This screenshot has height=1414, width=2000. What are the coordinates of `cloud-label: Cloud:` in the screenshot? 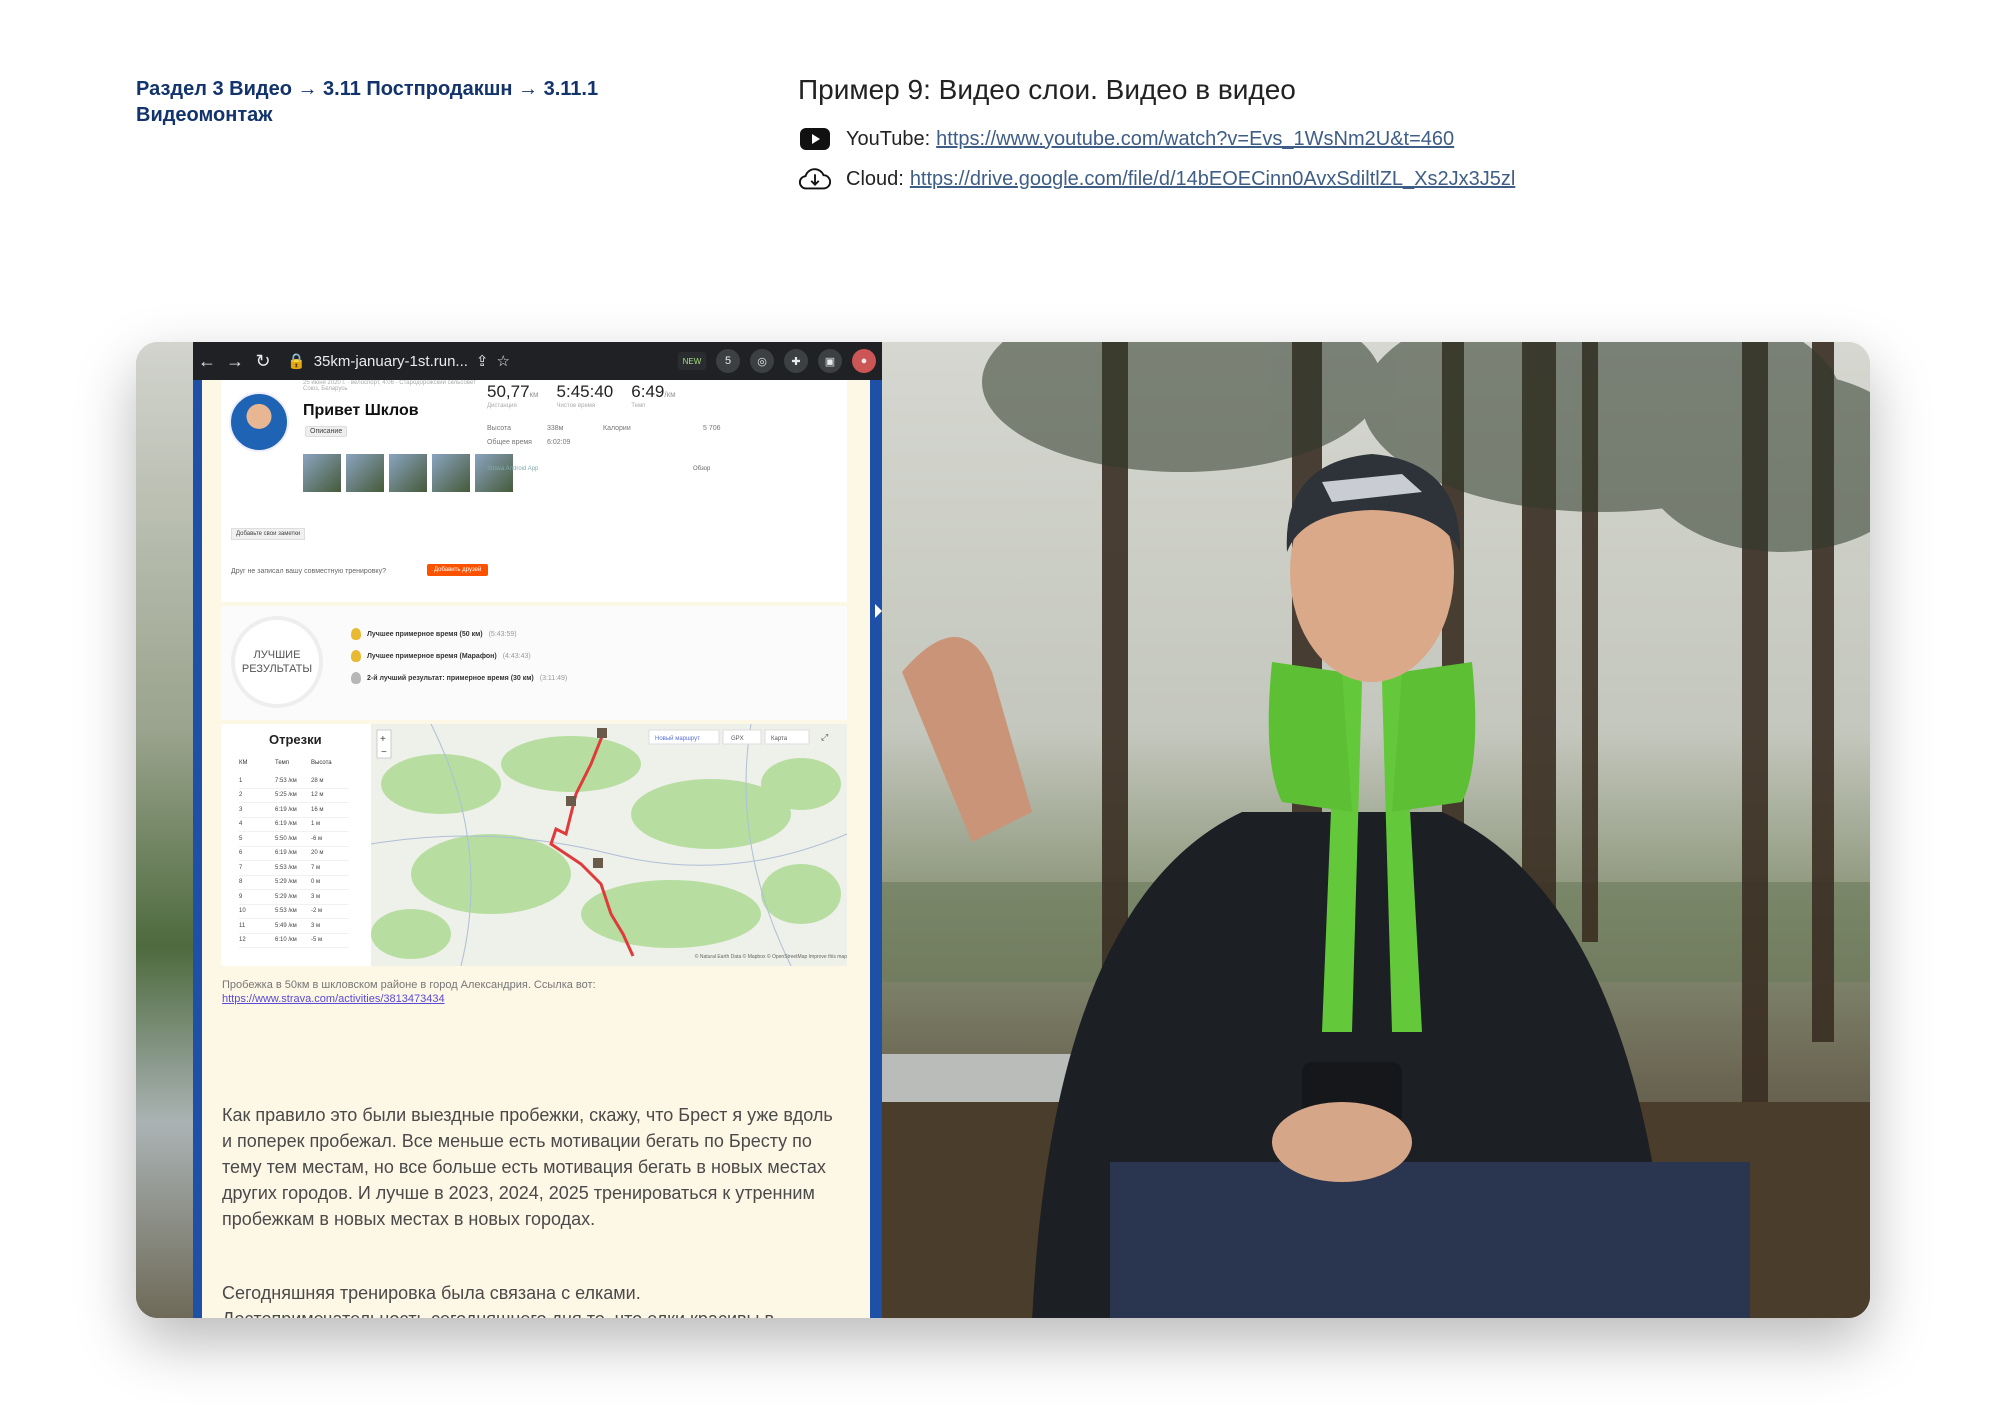 It's located at (875, 178).